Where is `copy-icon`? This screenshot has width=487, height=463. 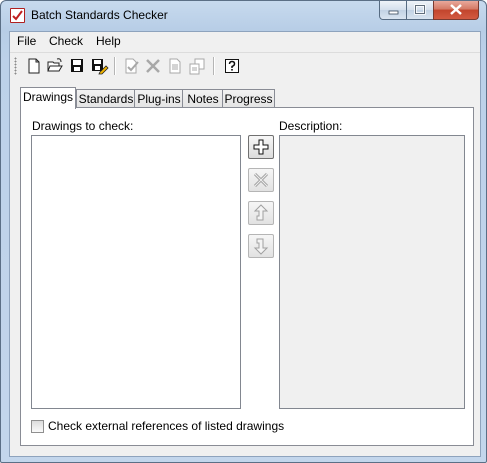 copy-icon is located at coordinates (175, 66).